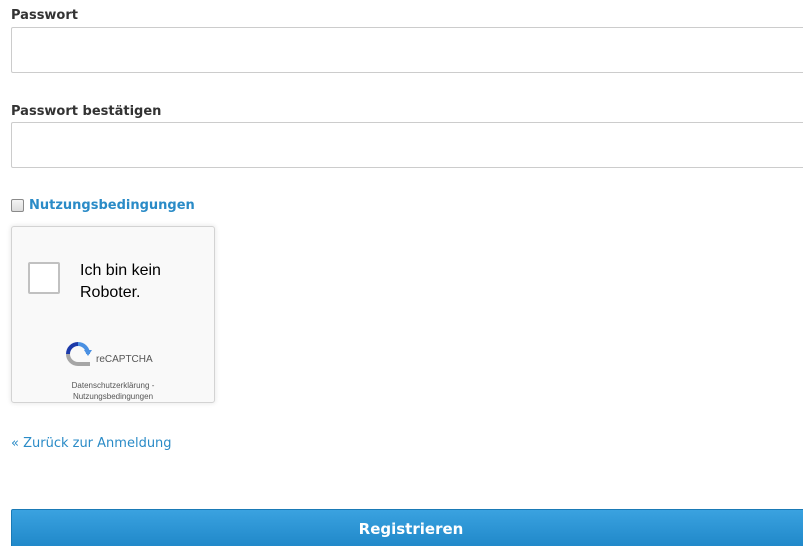  What do you see at coordinates (112, 205) in the screenshot?
I see `terms-link: Nutzungsbedingungen` at bounding box center [112, 205].